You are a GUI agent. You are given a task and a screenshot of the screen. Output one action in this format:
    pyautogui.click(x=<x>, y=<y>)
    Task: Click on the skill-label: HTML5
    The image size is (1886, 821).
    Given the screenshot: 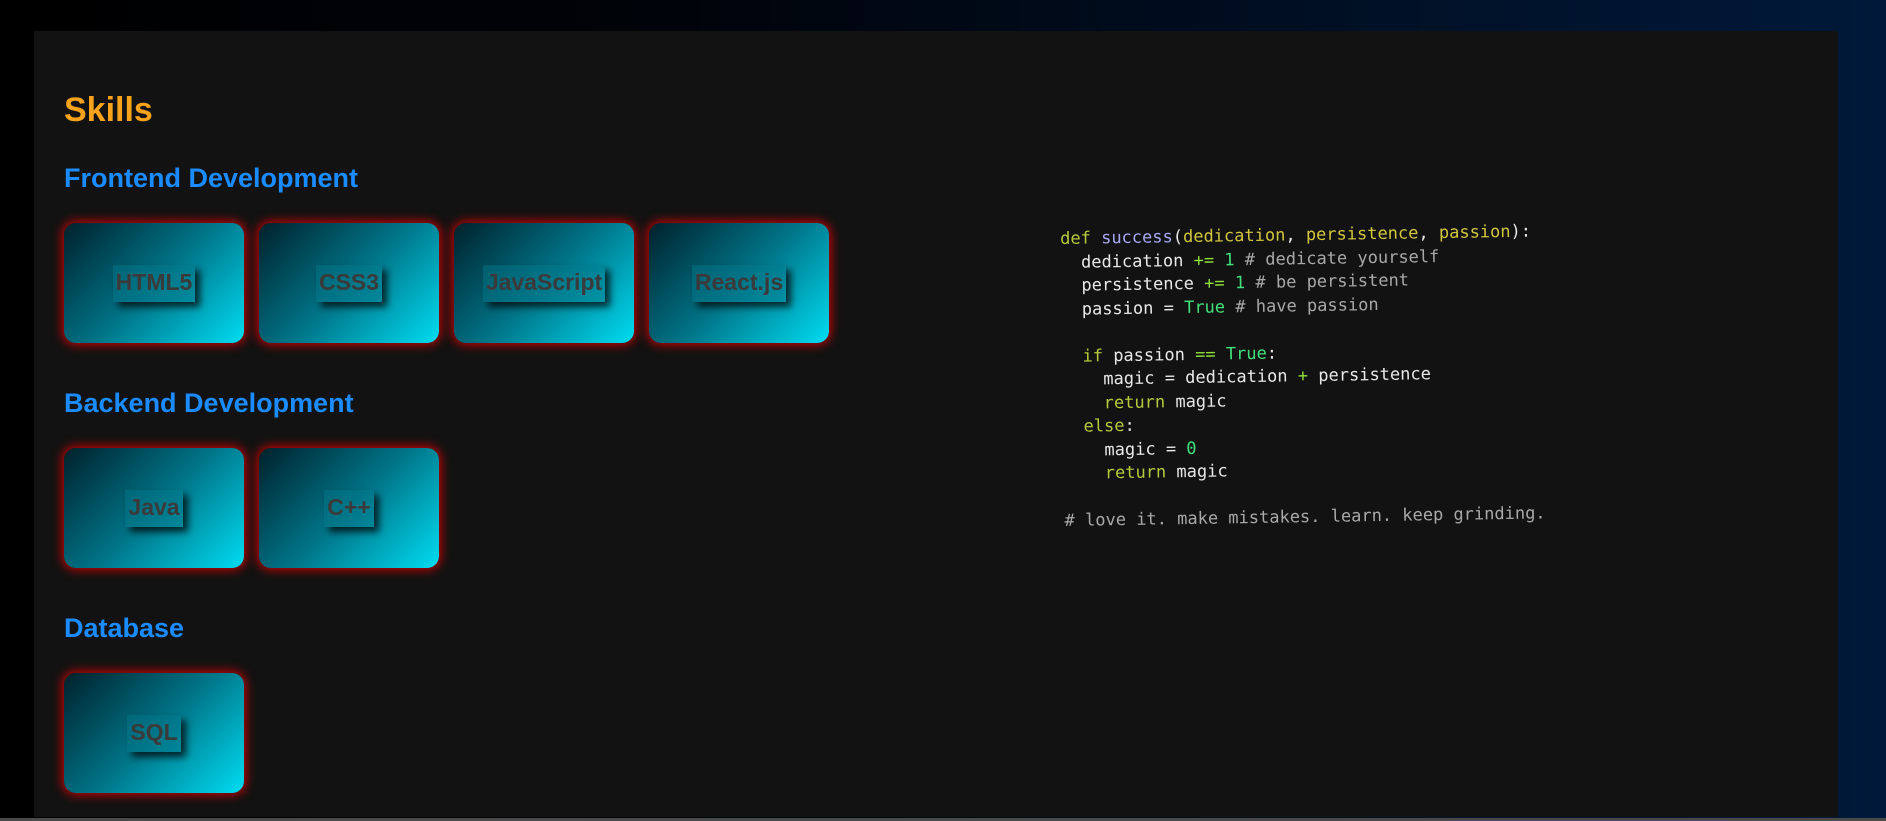 What is the action you would take?
    pyautogui.click(x=154, y=283)
    